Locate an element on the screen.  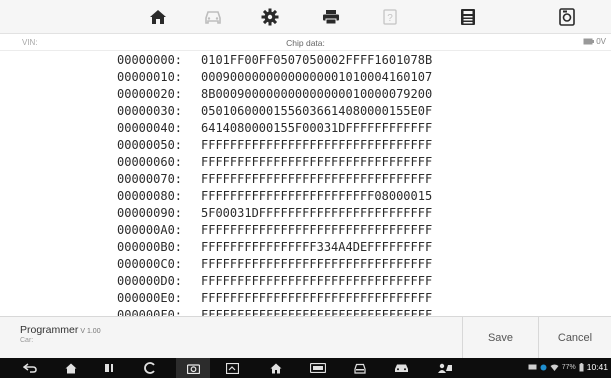
hex-address: 00000090: is located at coordinates (150, 213).